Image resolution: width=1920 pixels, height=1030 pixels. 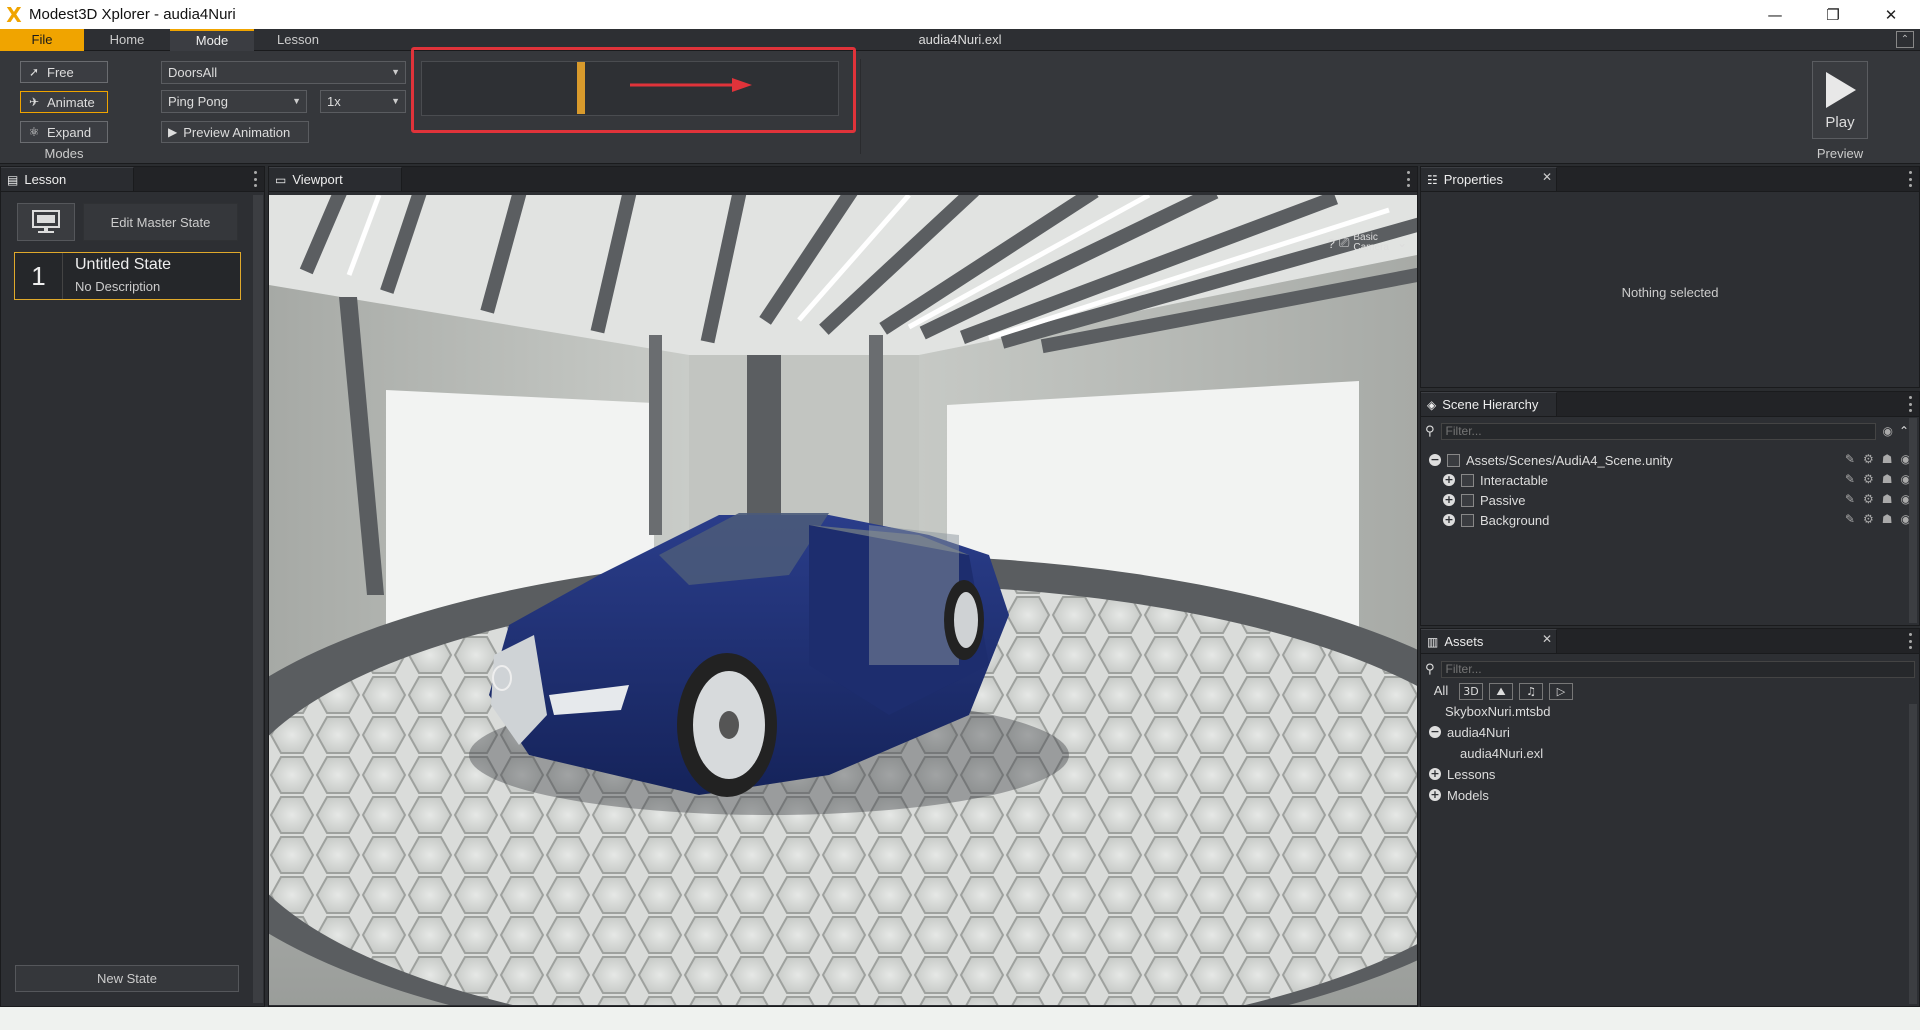 I want to click on new-state-button: New State, so click(x=127, y=978).